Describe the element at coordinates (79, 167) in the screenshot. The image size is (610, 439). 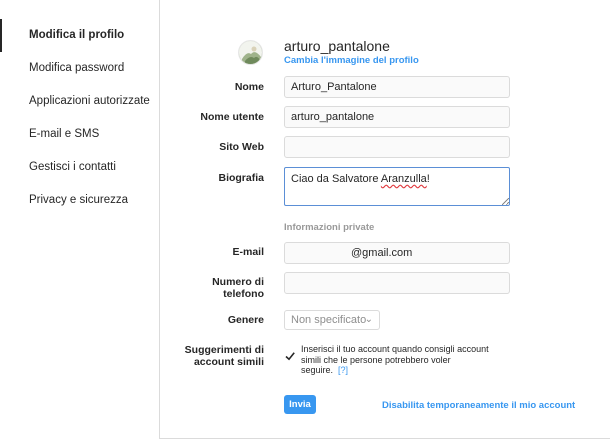
I see `sidebar-item-manage-contacts: Gestisci i contatti` at that location.